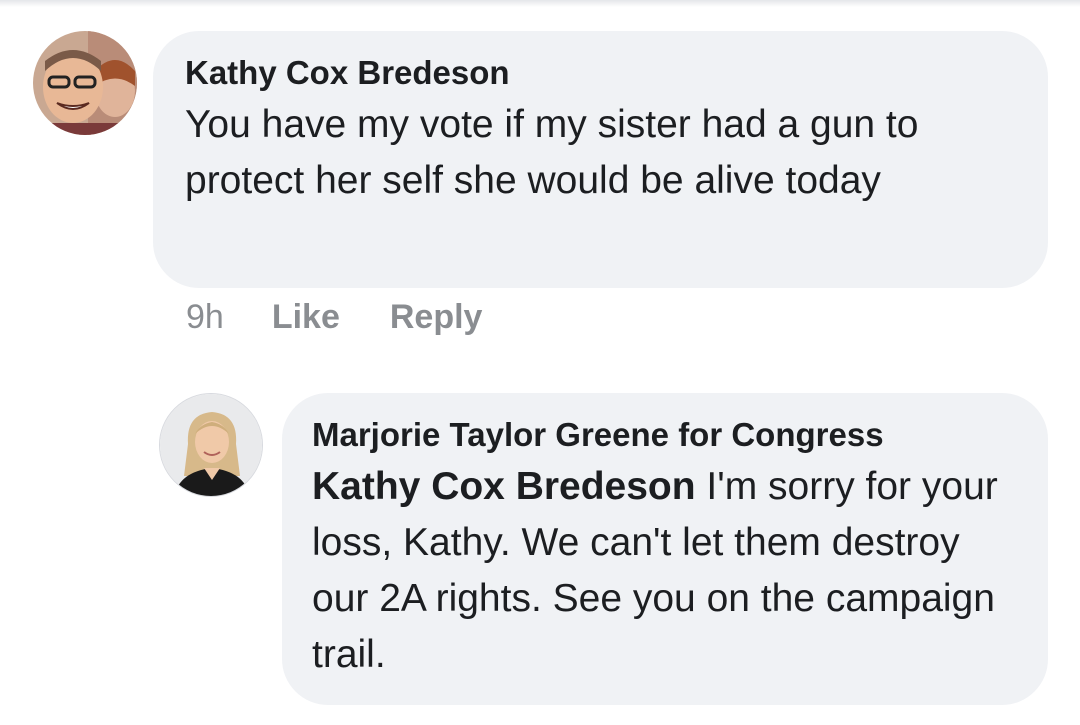 The image size is (1080, 725). What do you see at coordinates (663, 435) in the screenshot?
I see `reply-author: Marjorie Taylor Greene for Congress` at bounding box center [663, 435].